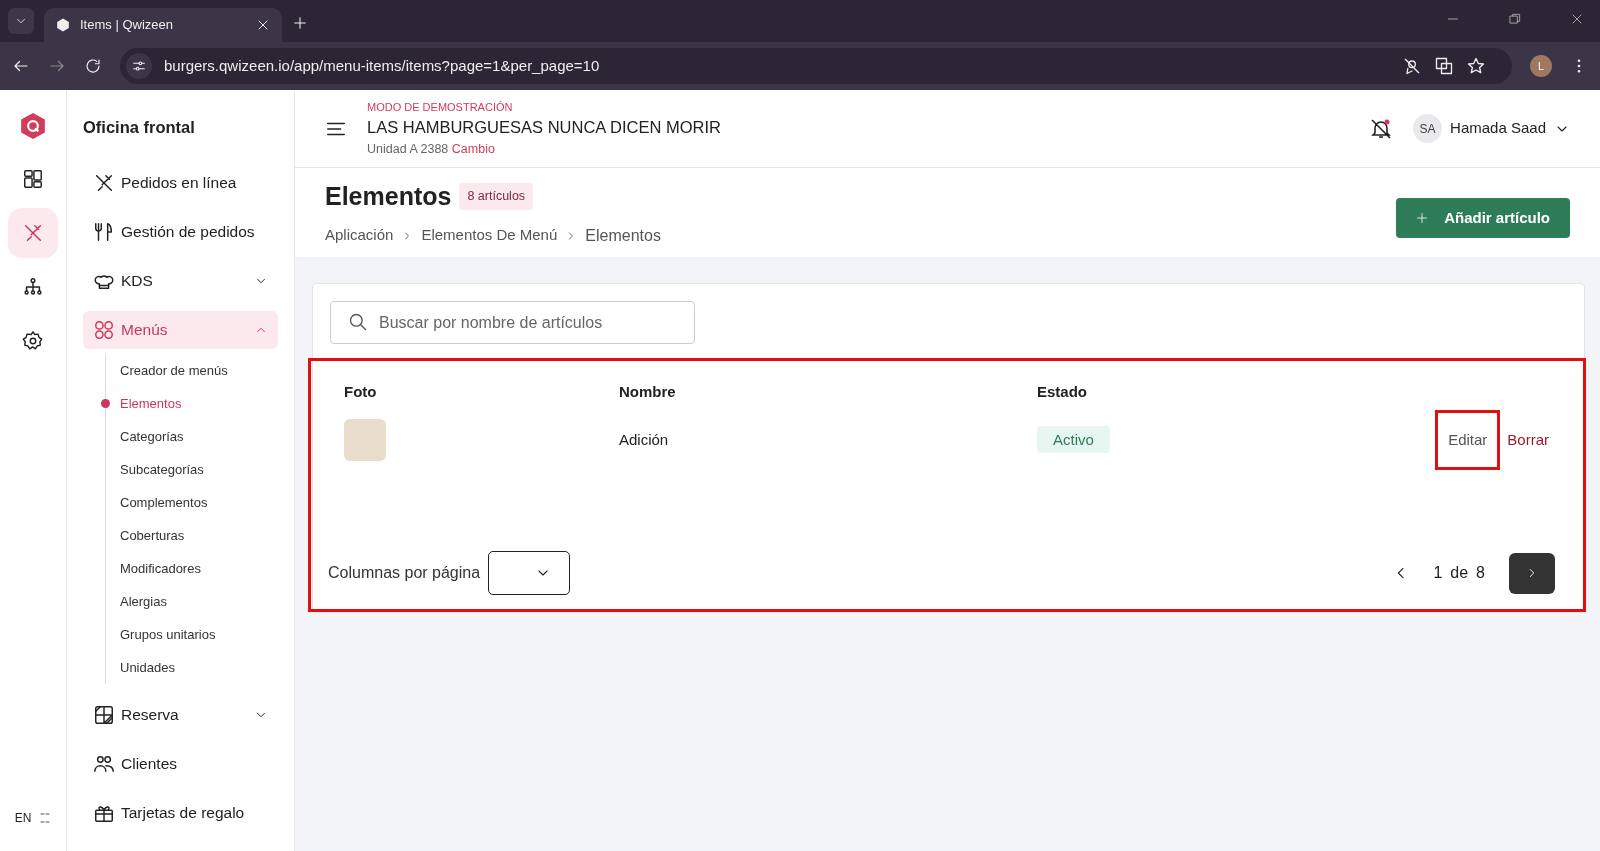 Image resolution: width=1600 pixels, height=851 pixels. I want to click on tab-title: Items | Qwizeen, so click(127, 25).